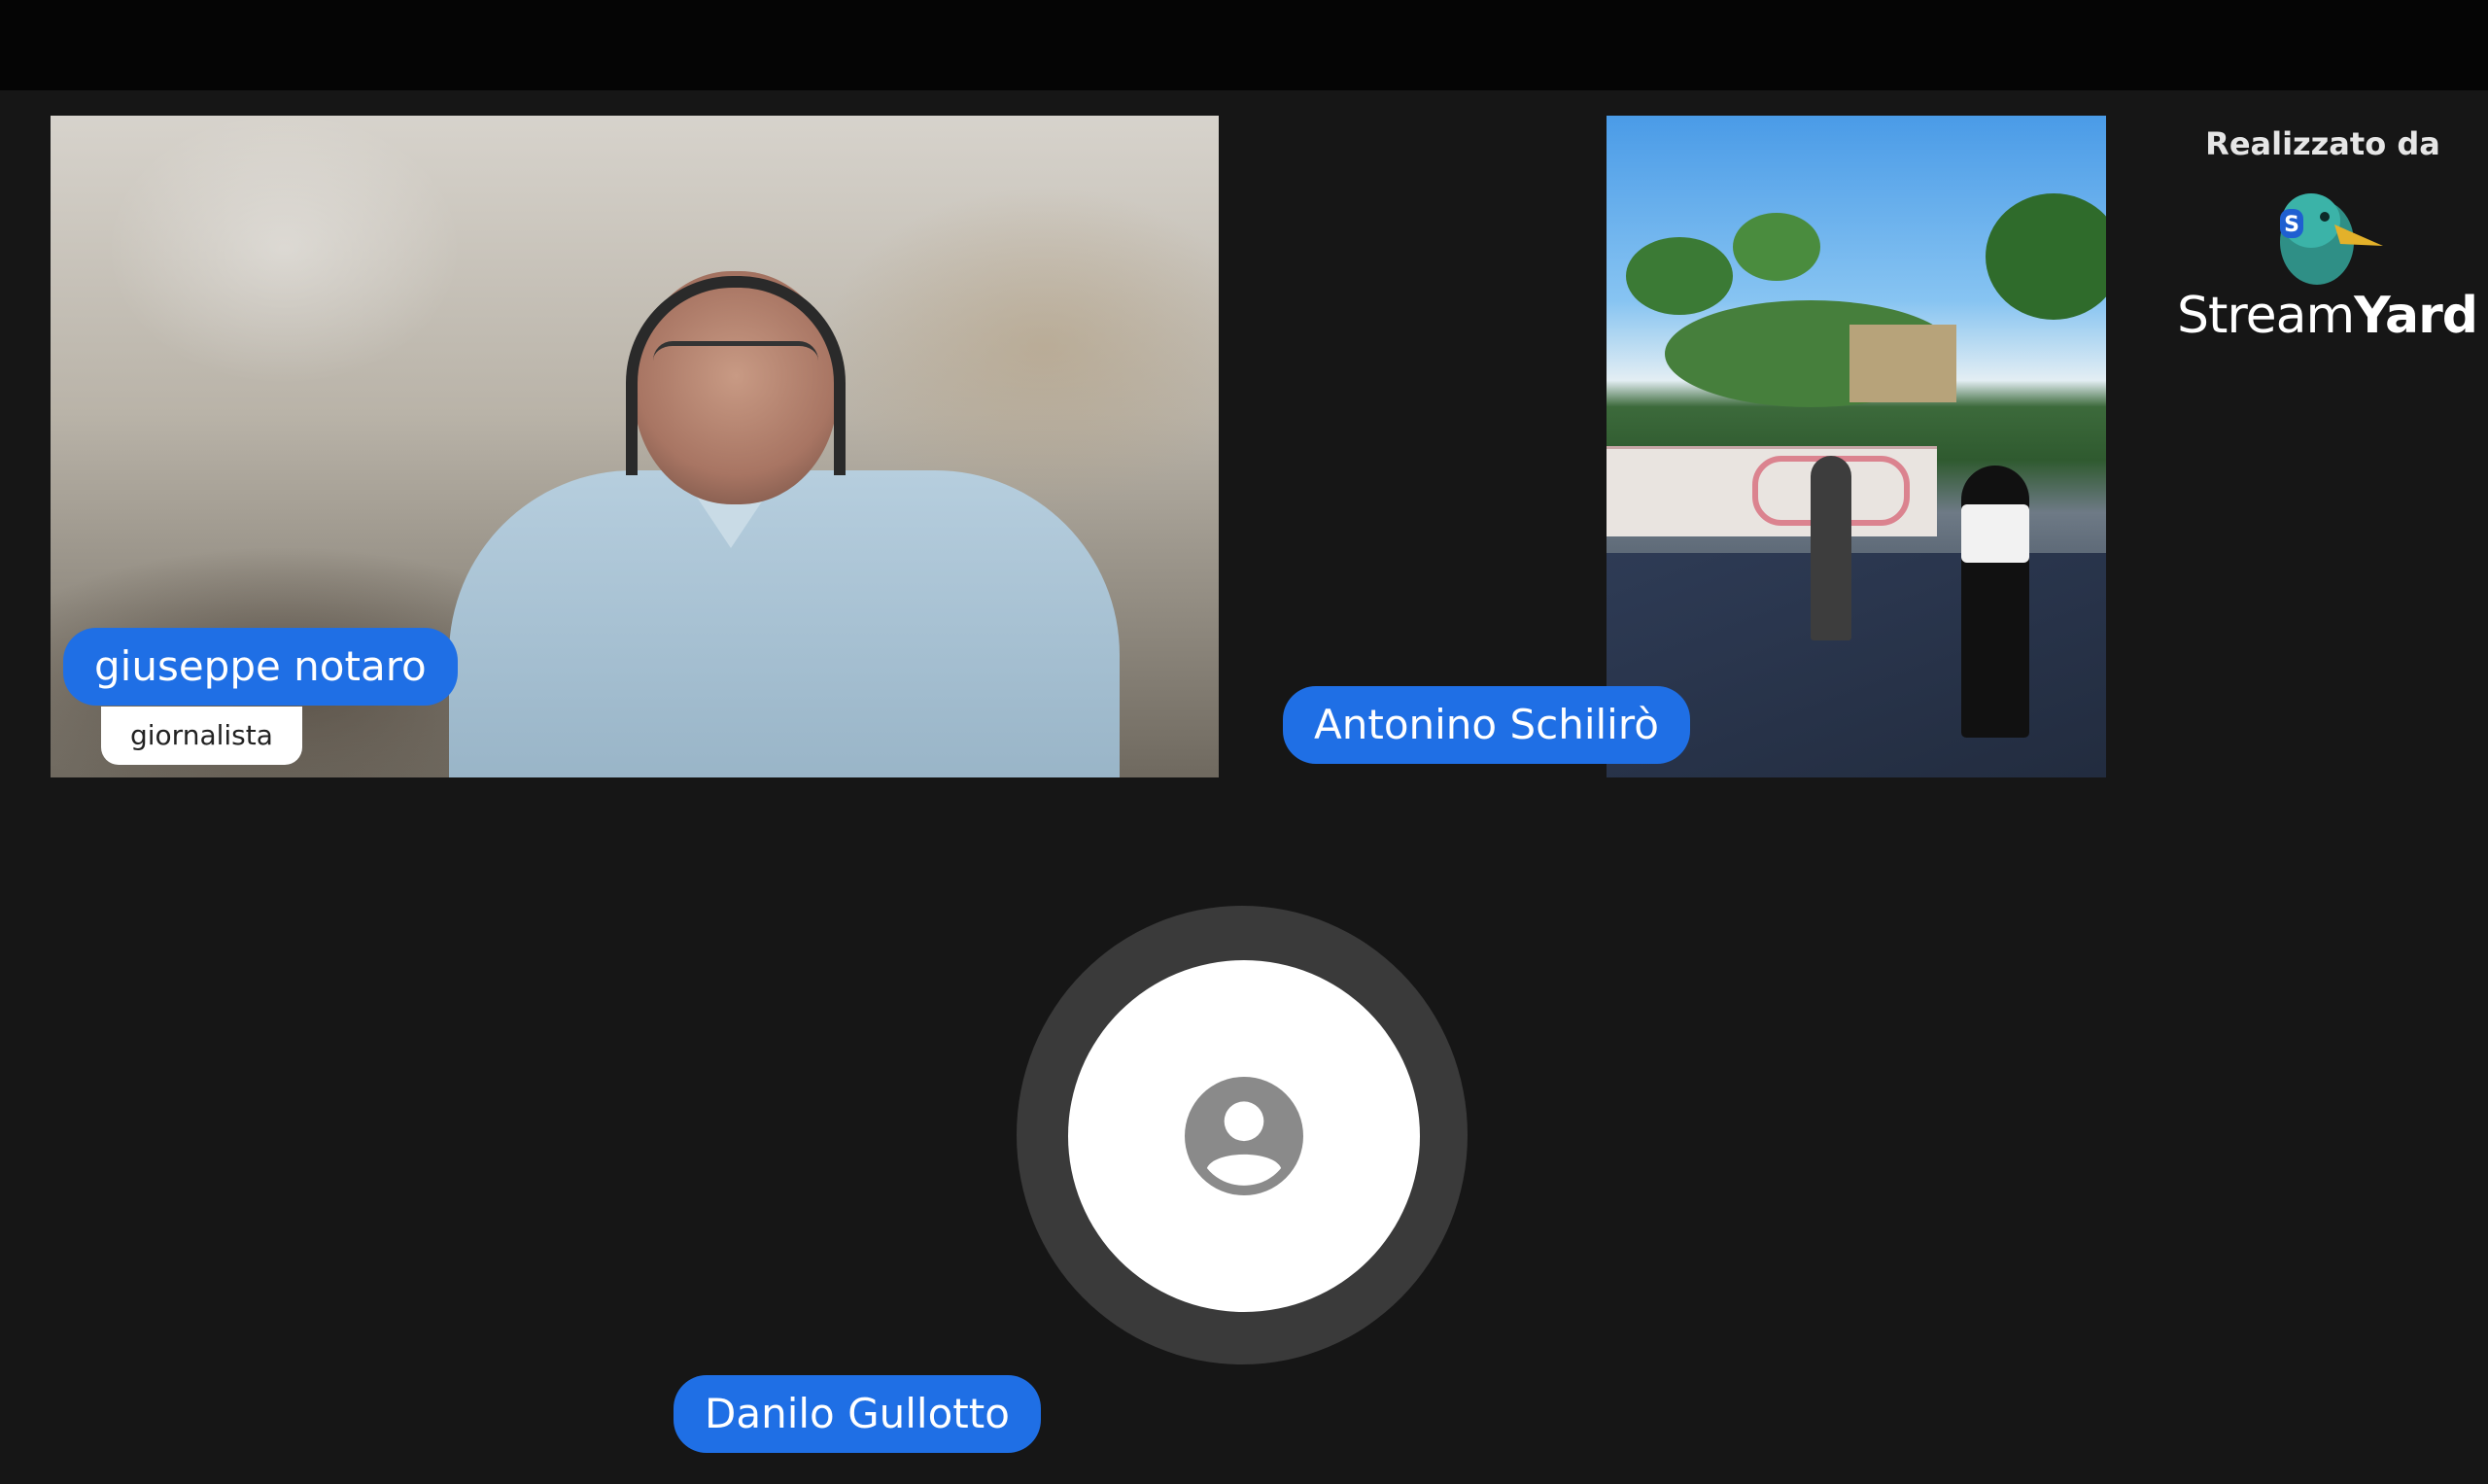  I want to click on video-building, so click(1902, 363).